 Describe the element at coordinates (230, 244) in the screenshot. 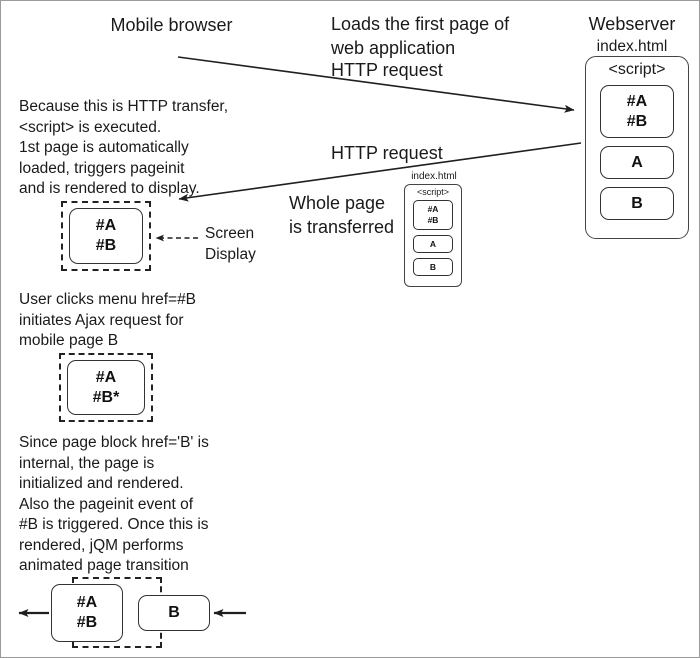

I see `label-screen-display: Screen Display` at that location.